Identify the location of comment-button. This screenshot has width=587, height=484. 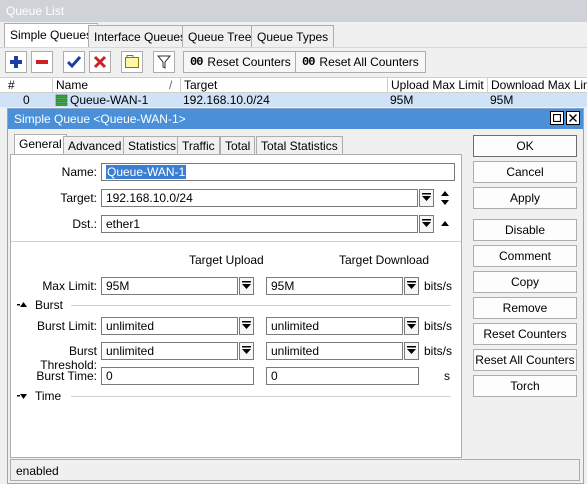
(132, 62).